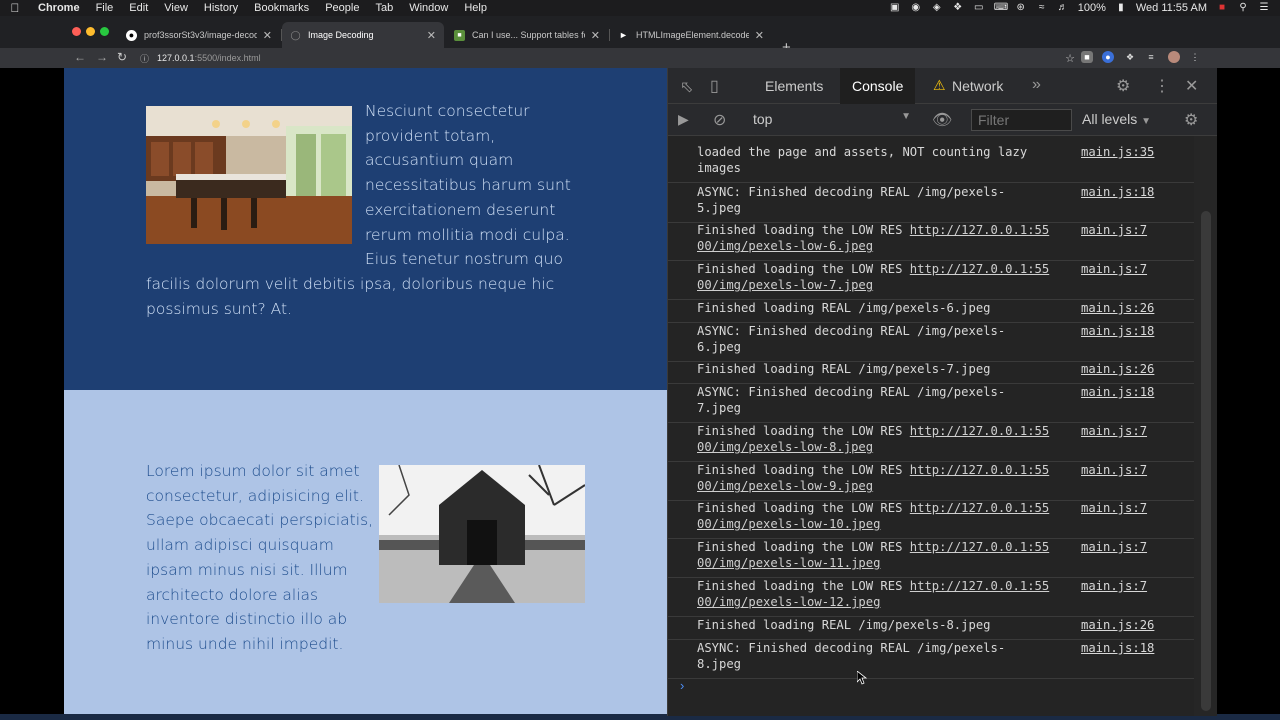  Describe the element at coordinates (916, 8) in the screenshot. I see `record-icon: ◉` at that location.